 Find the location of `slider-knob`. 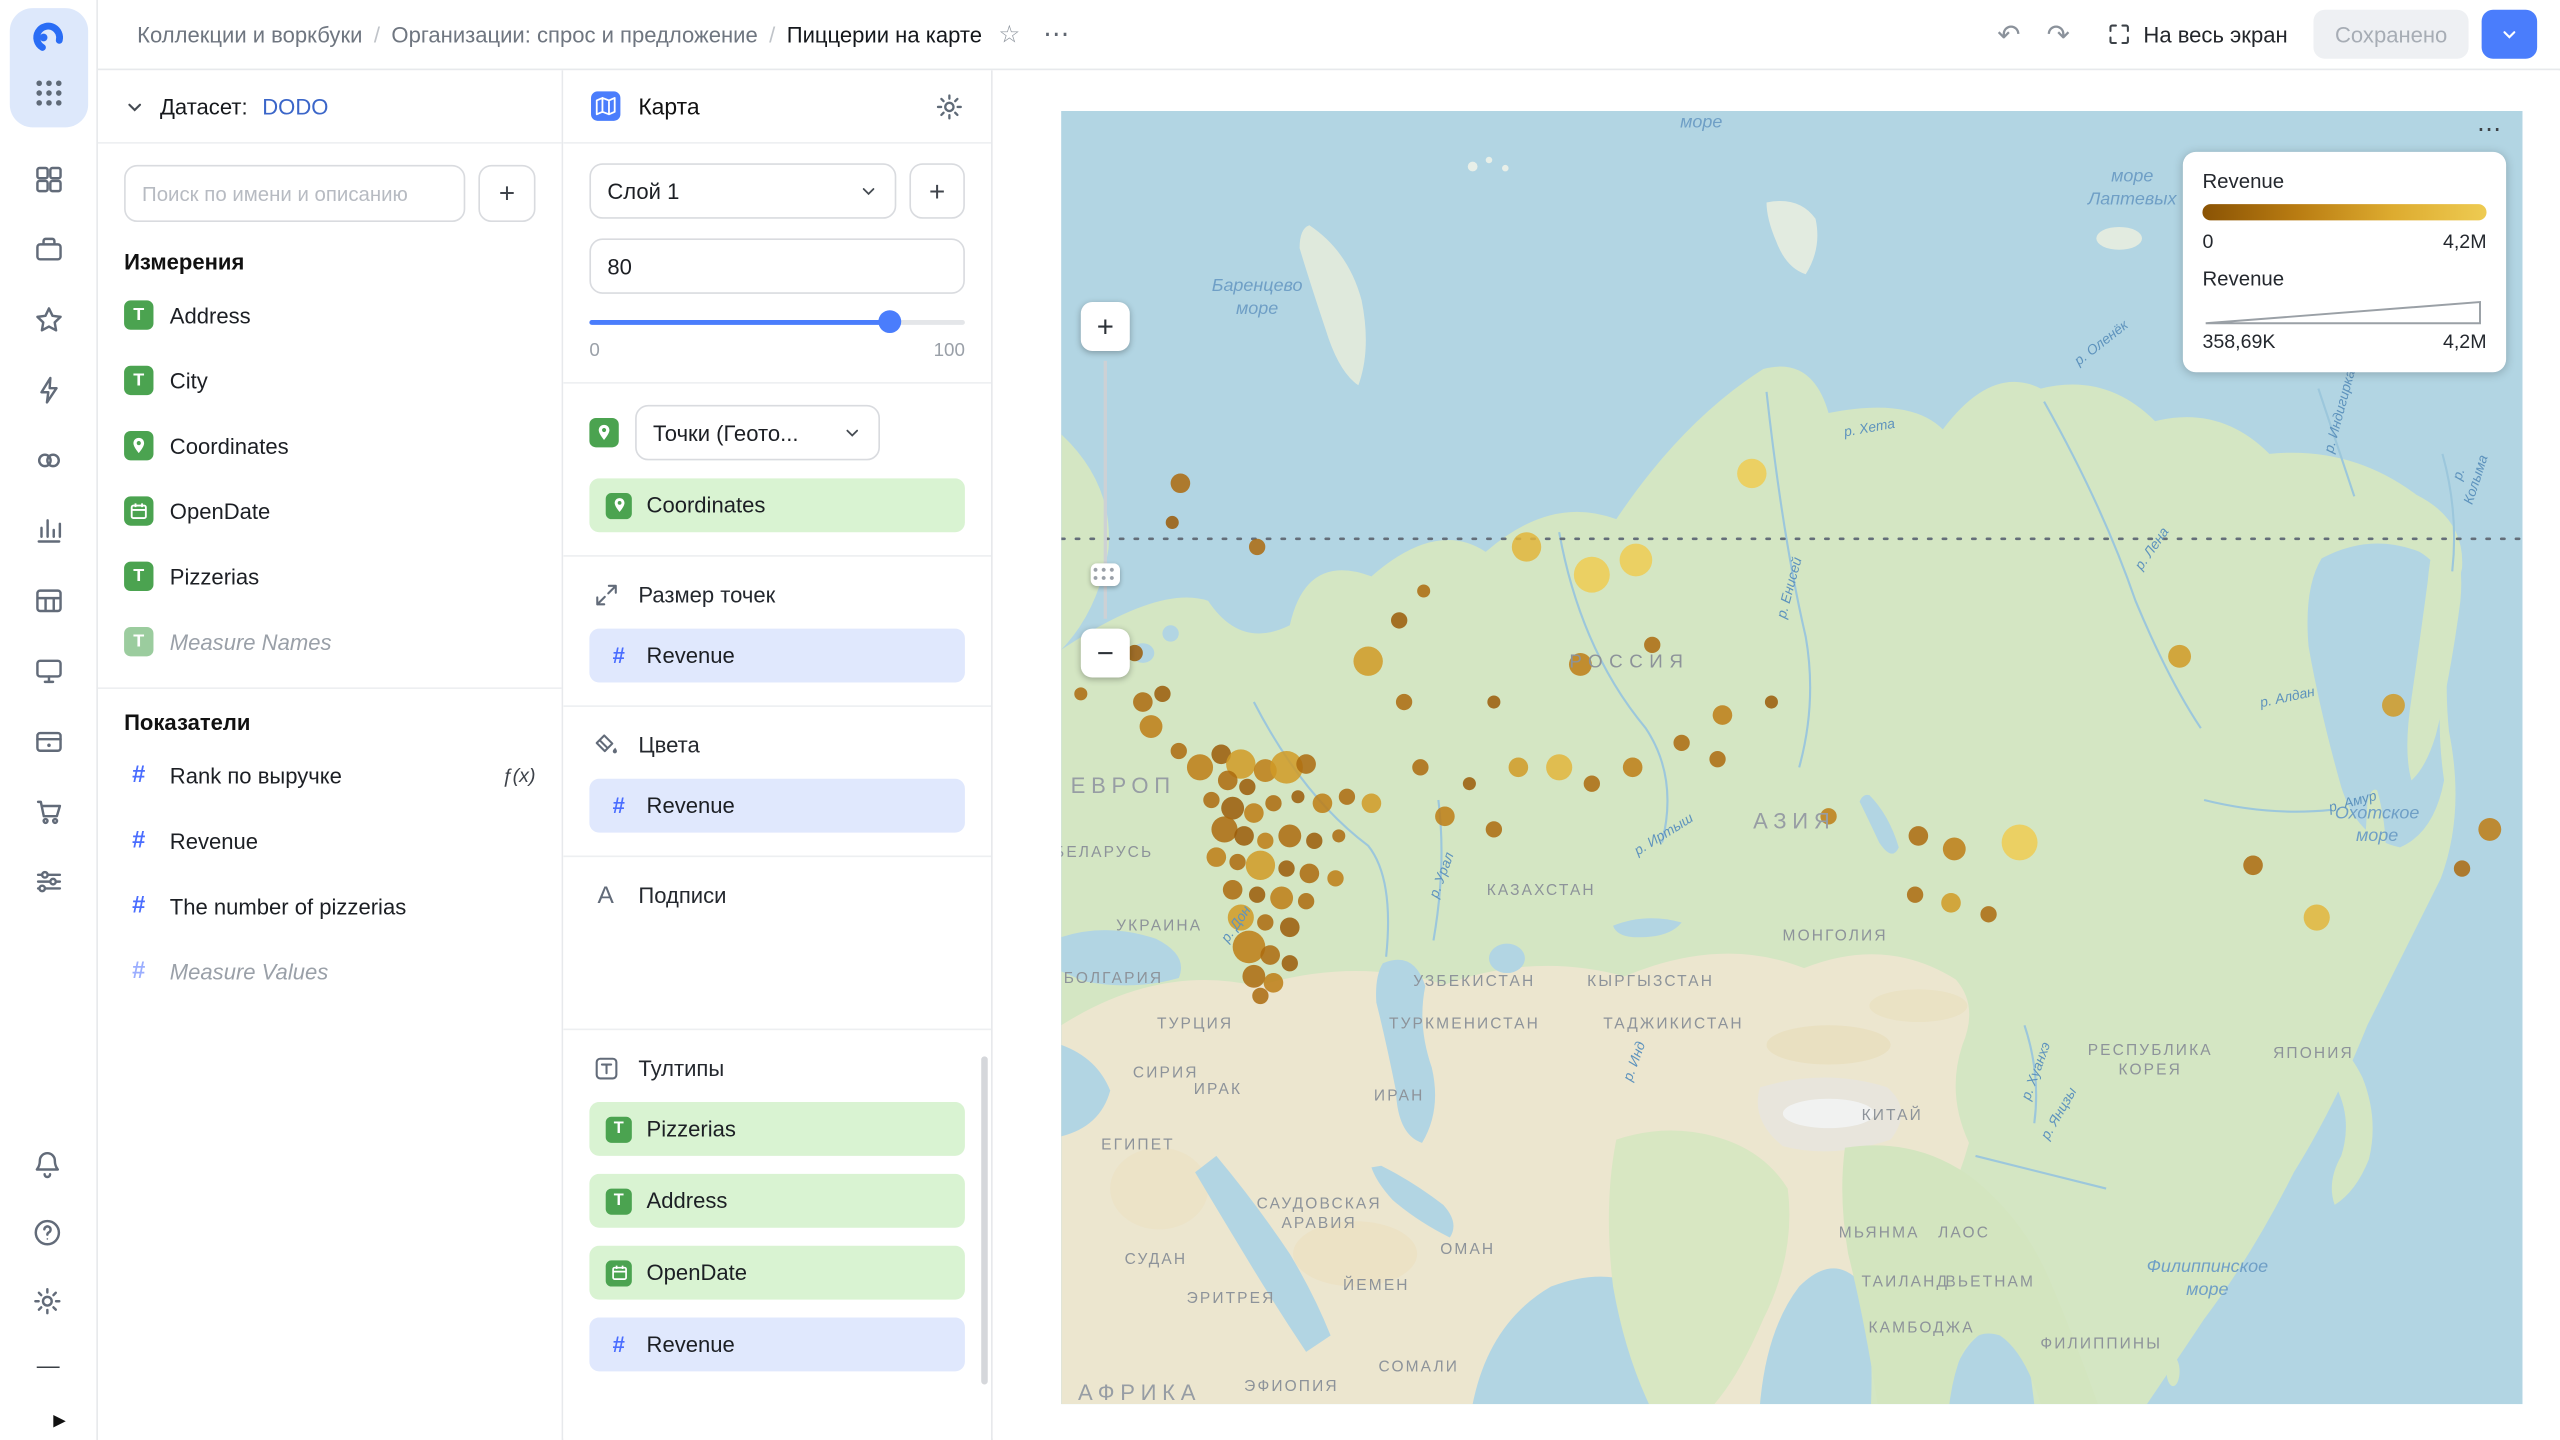

slider-knob is located at coordinates (890, 322).